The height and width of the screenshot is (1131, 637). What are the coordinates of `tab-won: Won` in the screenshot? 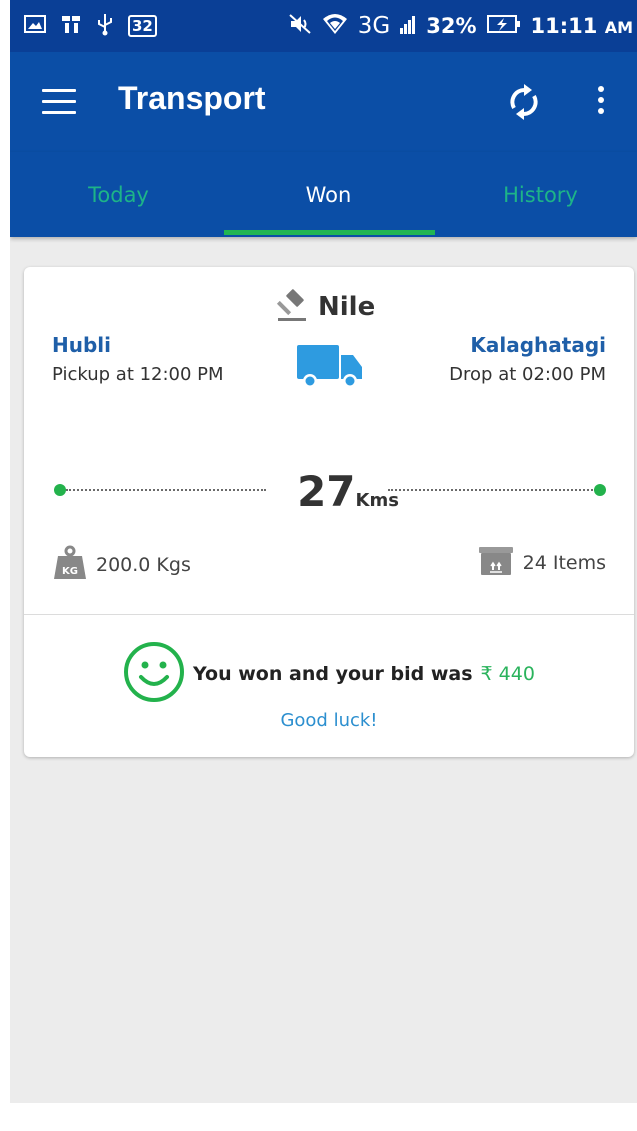 It's located at (328, 194).